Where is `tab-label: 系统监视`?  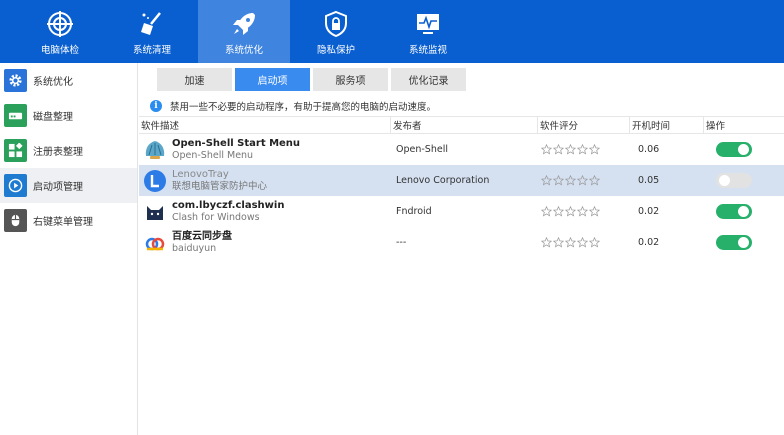
tab-label: 系统监视 is located at coordinates (427, 50).